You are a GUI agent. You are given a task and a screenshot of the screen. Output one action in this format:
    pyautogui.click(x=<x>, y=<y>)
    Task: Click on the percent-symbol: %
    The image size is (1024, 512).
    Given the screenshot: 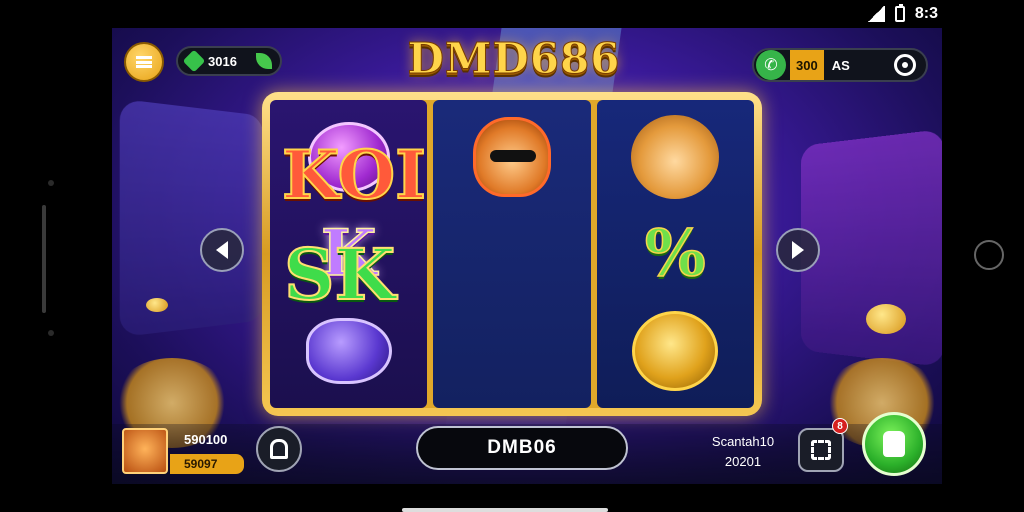 What is the action you would take?
    pyautogui.click(x=675, y=253)
    